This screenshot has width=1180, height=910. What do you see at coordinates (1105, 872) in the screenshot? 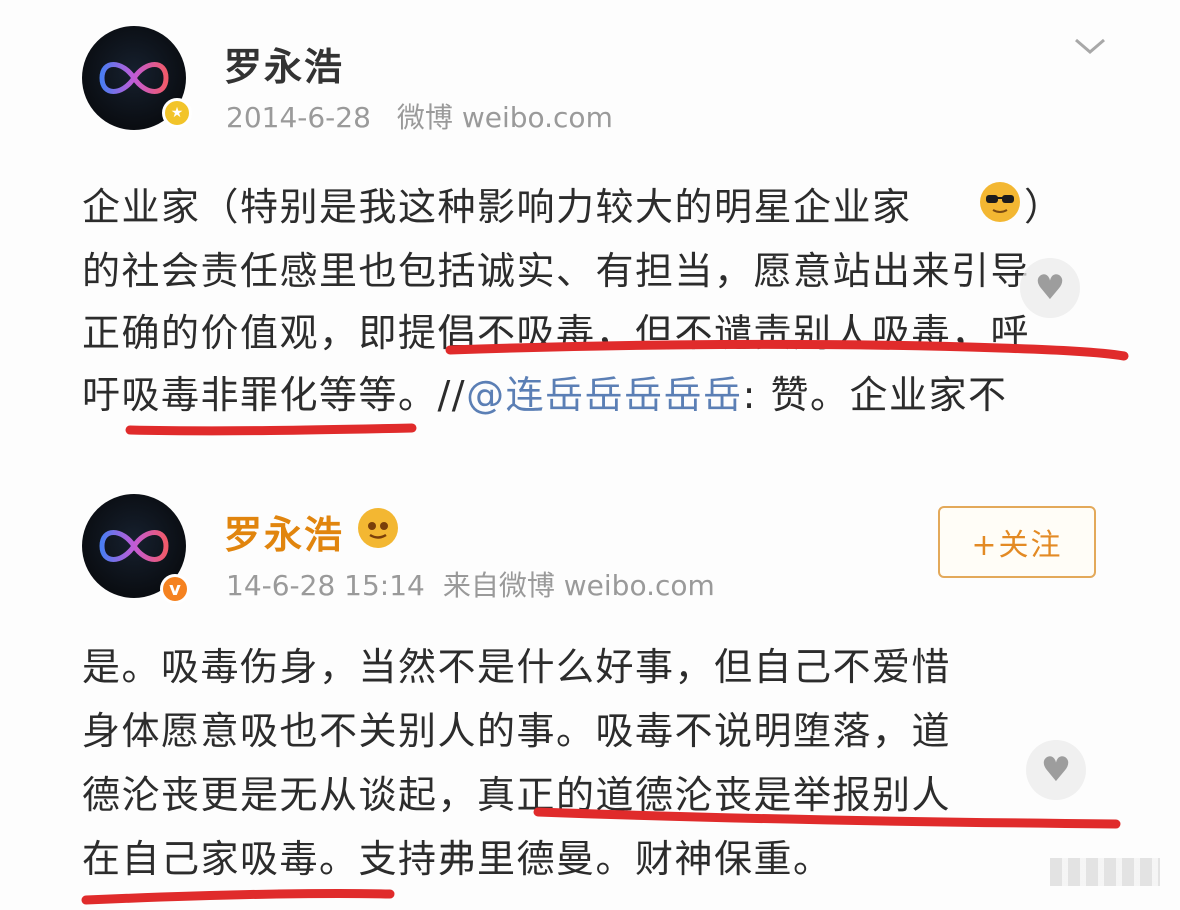
I see `watermark` at bounding box center [1105, 872].